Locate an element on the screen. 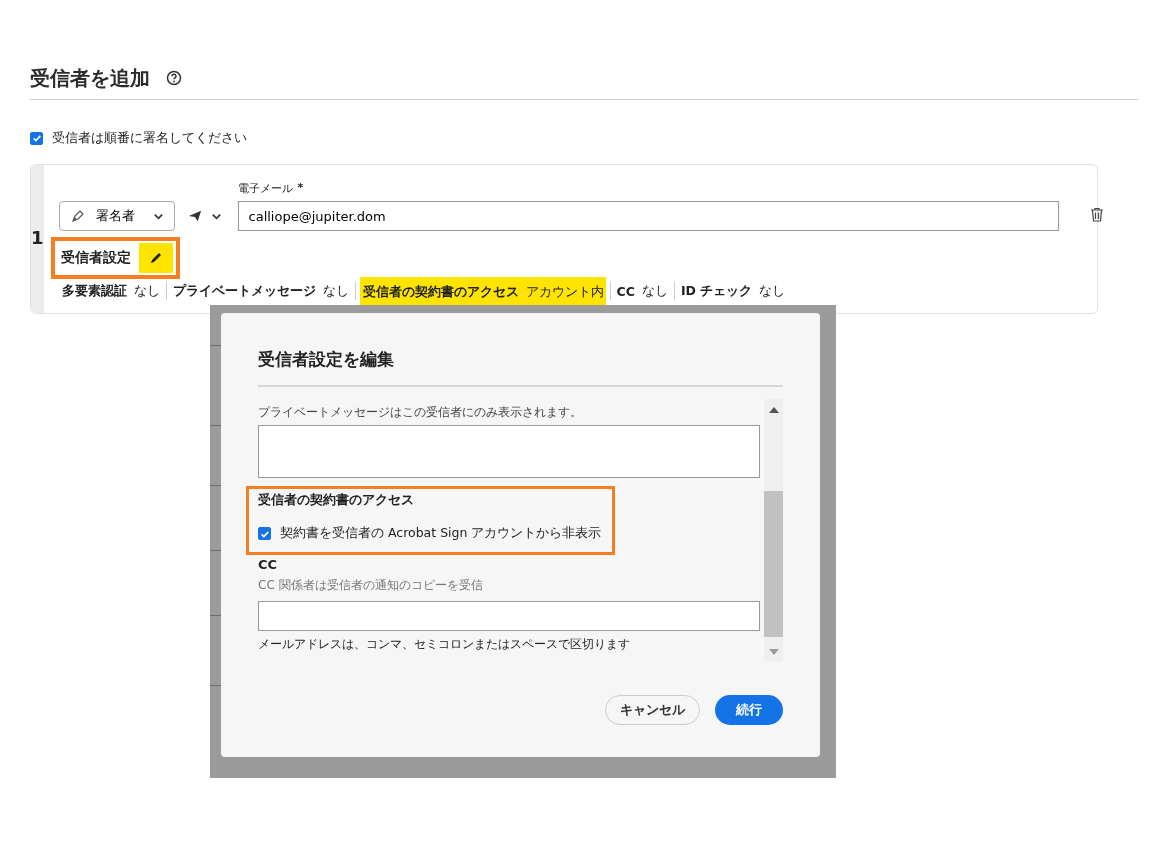 The image size is (1152, 844). trash-icon is located at coordinates (1096, 214).